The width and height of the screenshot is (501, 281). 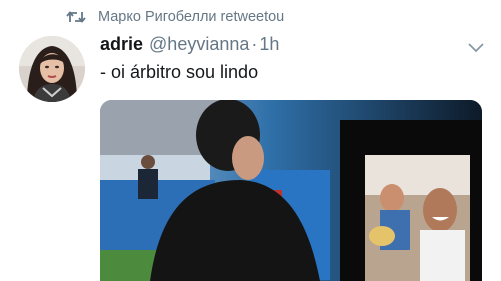 I want to click on tweet-header: adrie @heyvianna · 1h, so click(x=189, y=44).